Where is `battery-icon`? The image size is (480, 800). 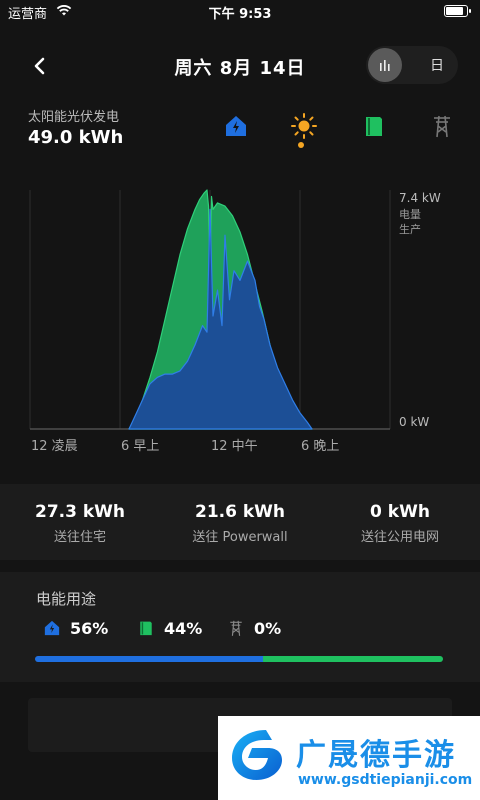 battery-icon is located at coordinates (457, 11).